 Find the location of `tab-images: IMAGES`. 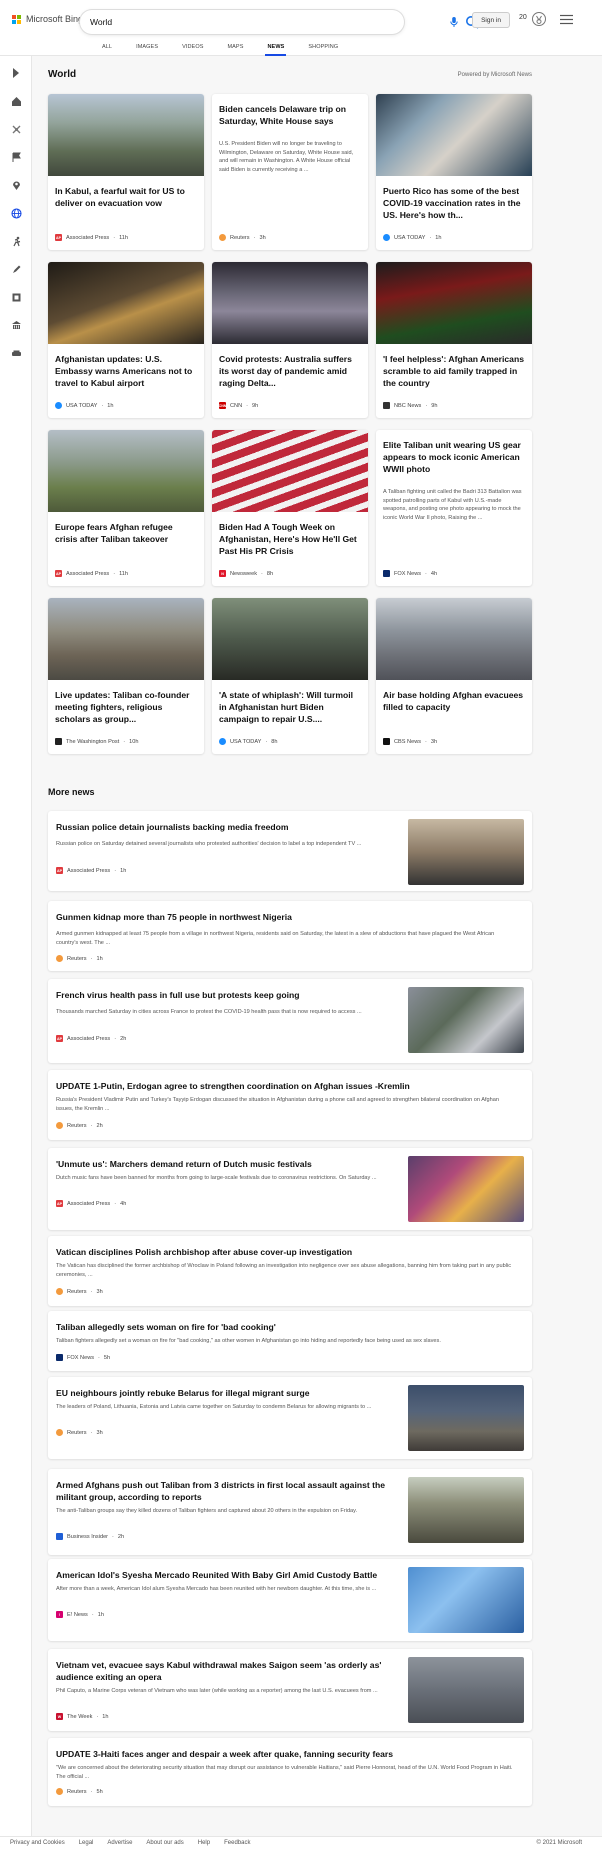

tab-images: IMAGES is located at coordinates (147, 47).